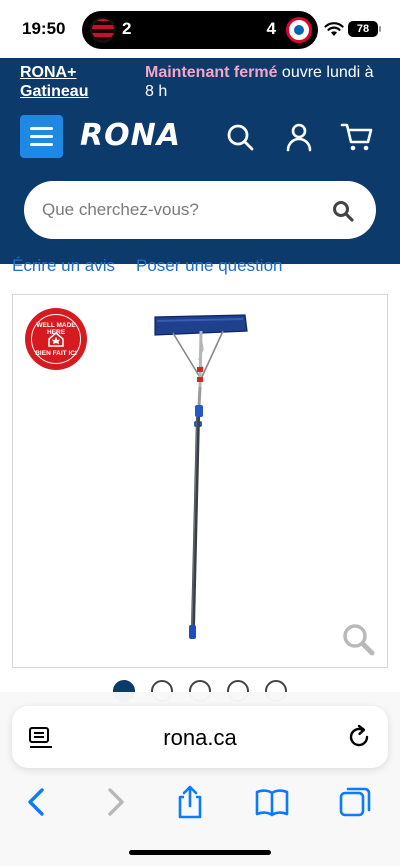 This screenshot has width=400, height=866. I want to click on reload-icon, so click(359, 737).